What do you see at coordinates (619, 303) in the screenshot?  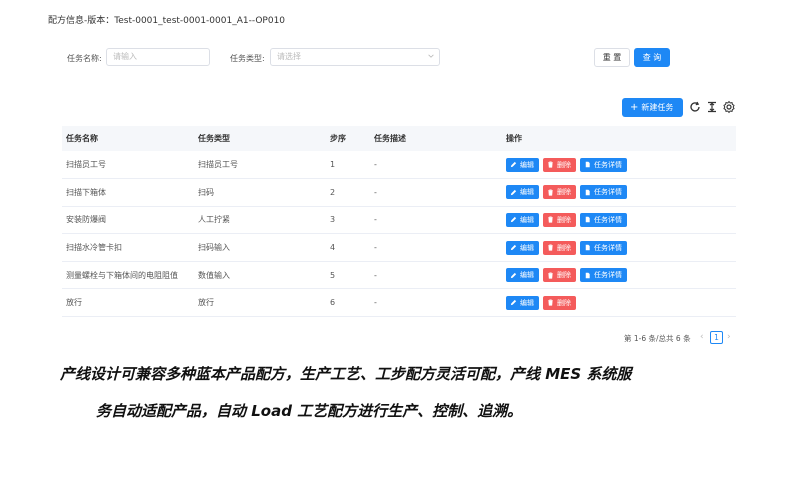 I see `cell-actions: 编辑 删除` at bounding box center [619, 303].